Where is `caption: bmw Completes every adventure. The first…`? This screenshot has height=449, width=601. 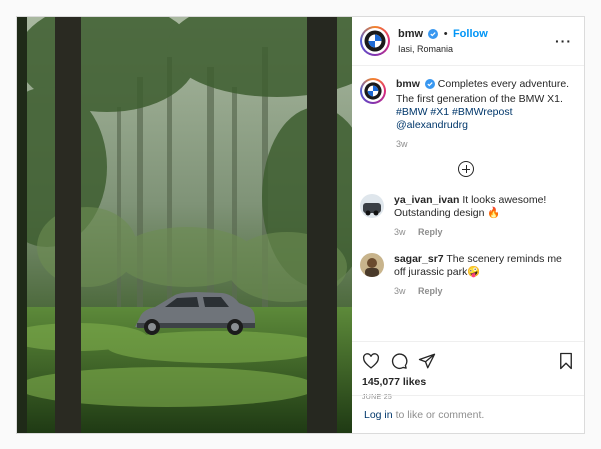 caption: bmw Completes every adventure. The first… is located at coordinates (466, 114).